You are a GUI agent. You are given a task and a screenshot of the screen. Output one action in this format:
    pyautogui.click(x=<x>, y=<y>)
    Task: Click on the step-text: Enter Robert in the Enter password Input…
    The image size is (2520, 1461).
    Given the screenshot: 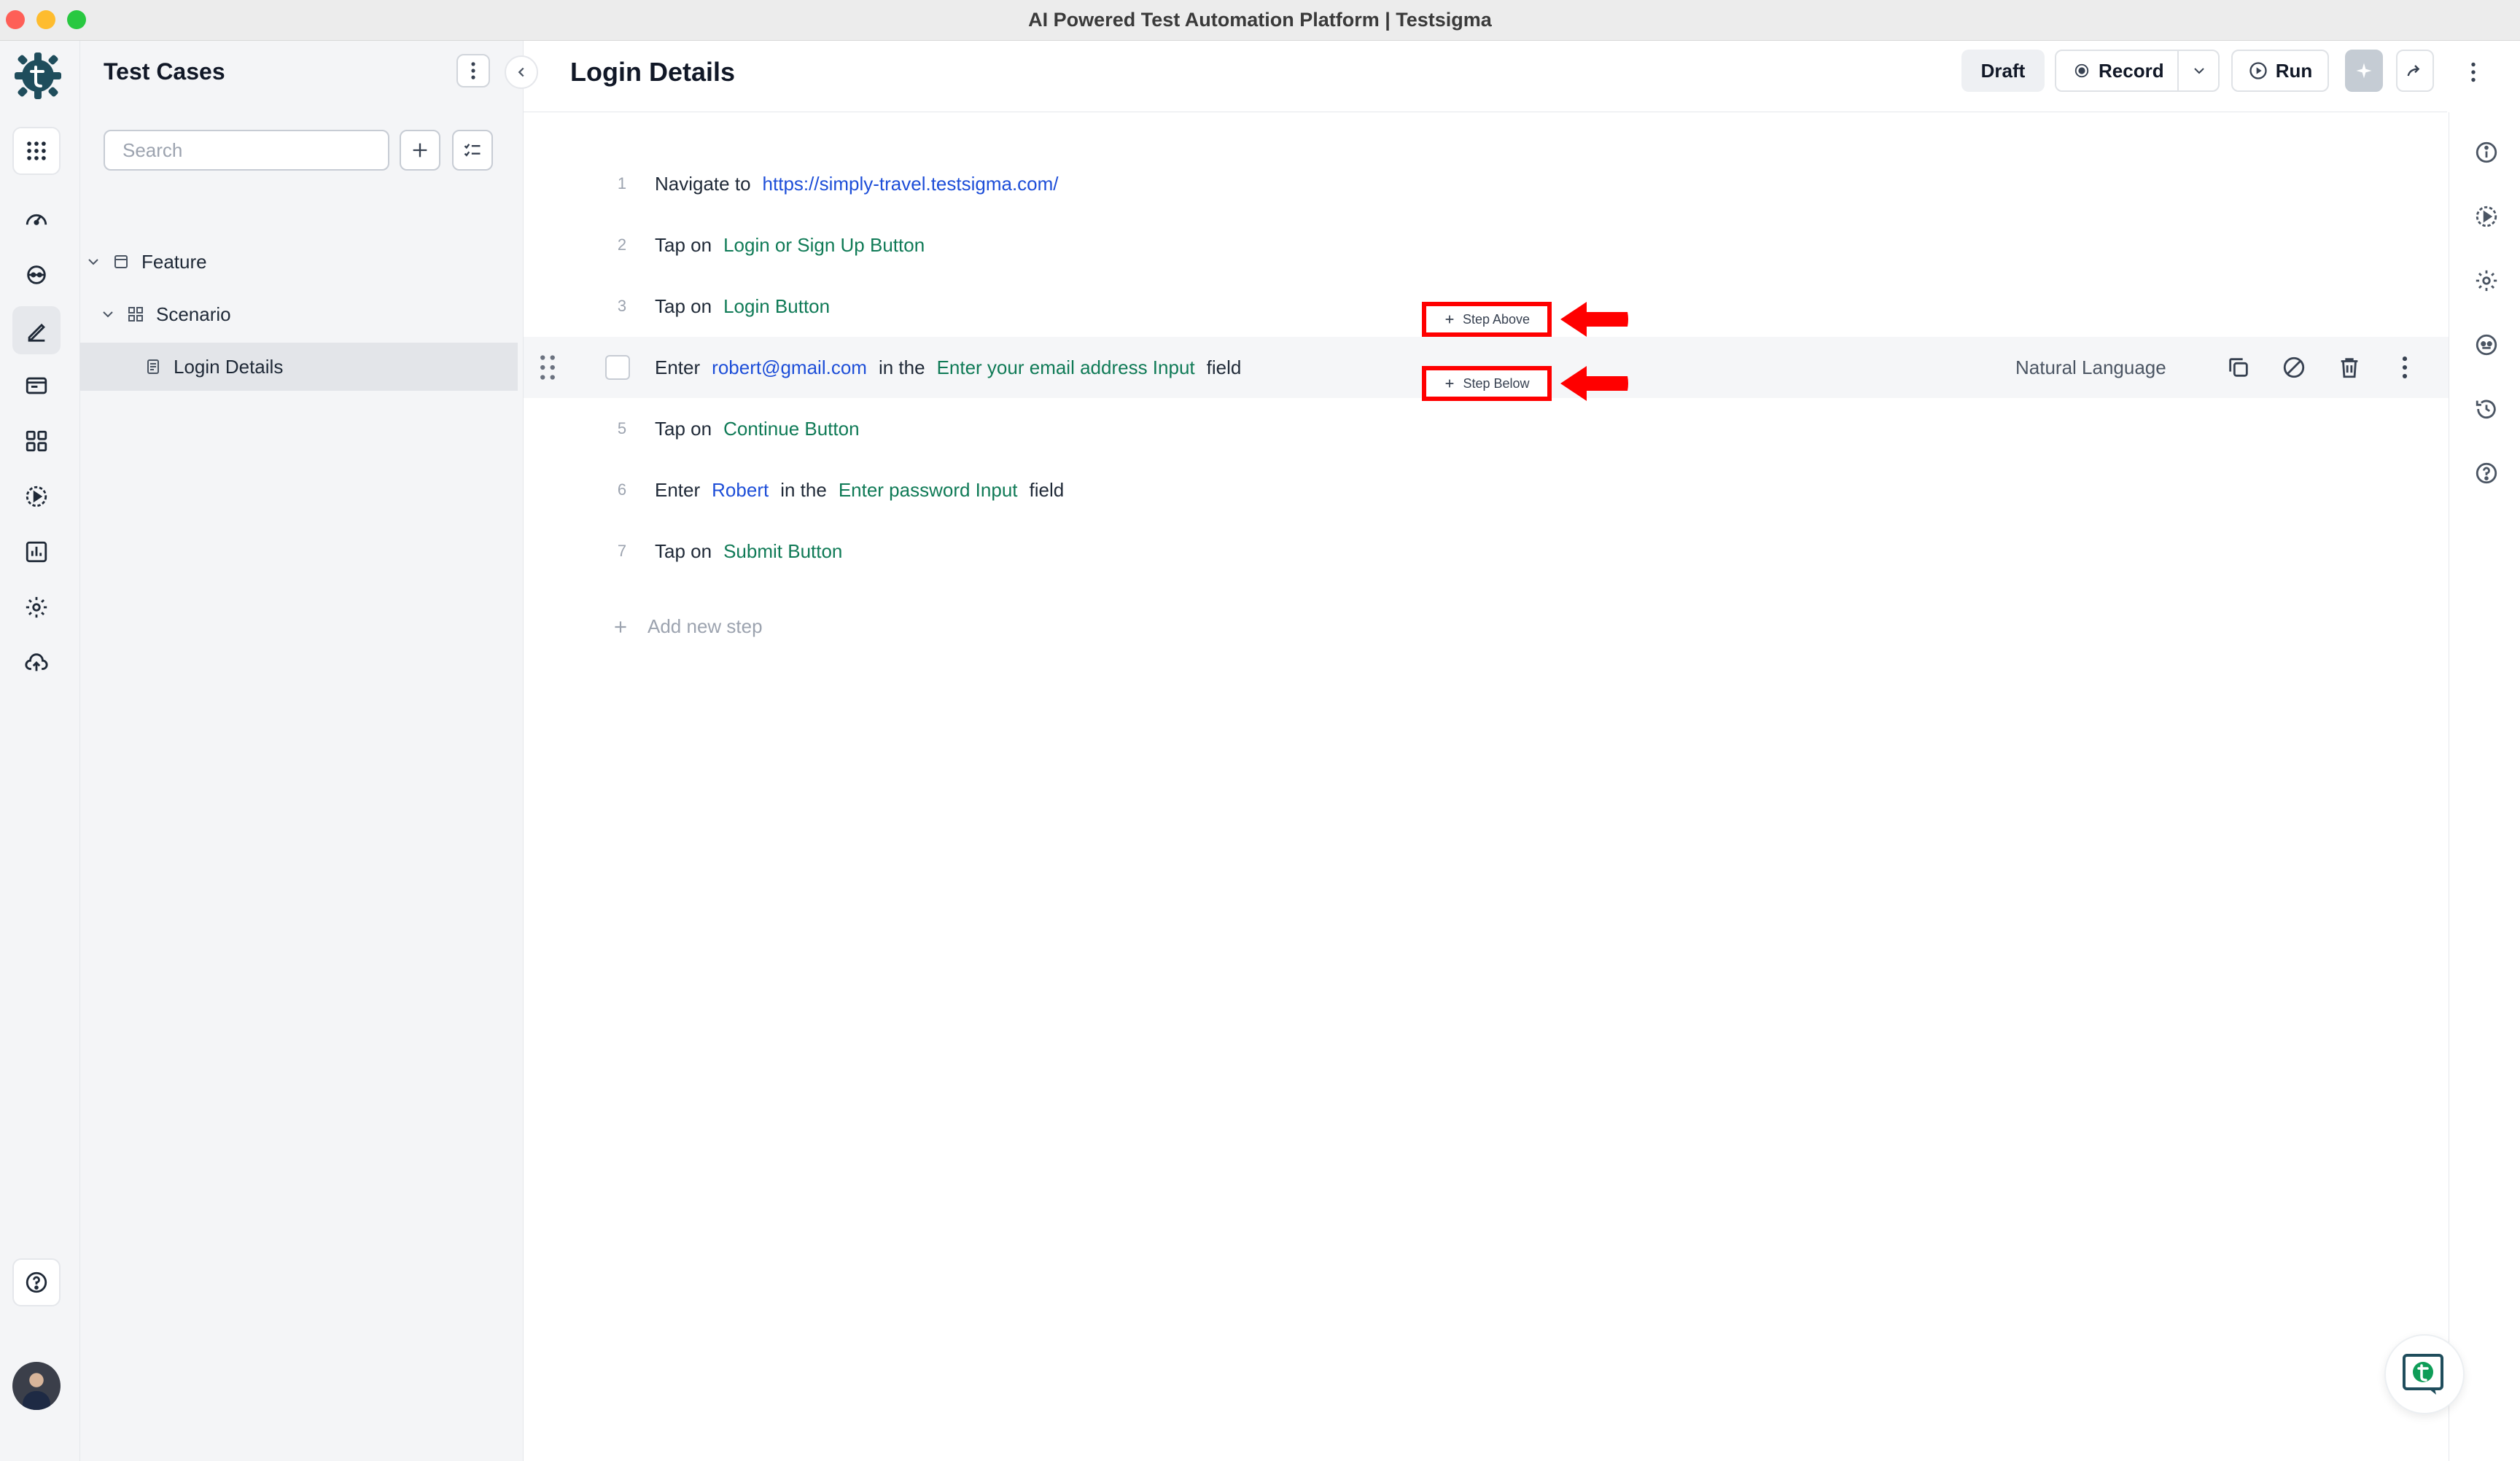 What is the action you would take?
    pyautogui.click(x=859, y=490)
    